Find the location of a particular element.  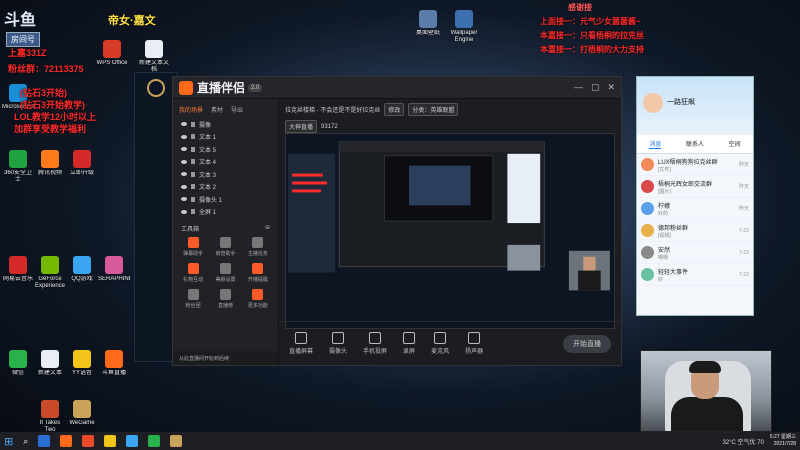

desktop-icon: 网易云音乐 is located at coordinates (18, 273).